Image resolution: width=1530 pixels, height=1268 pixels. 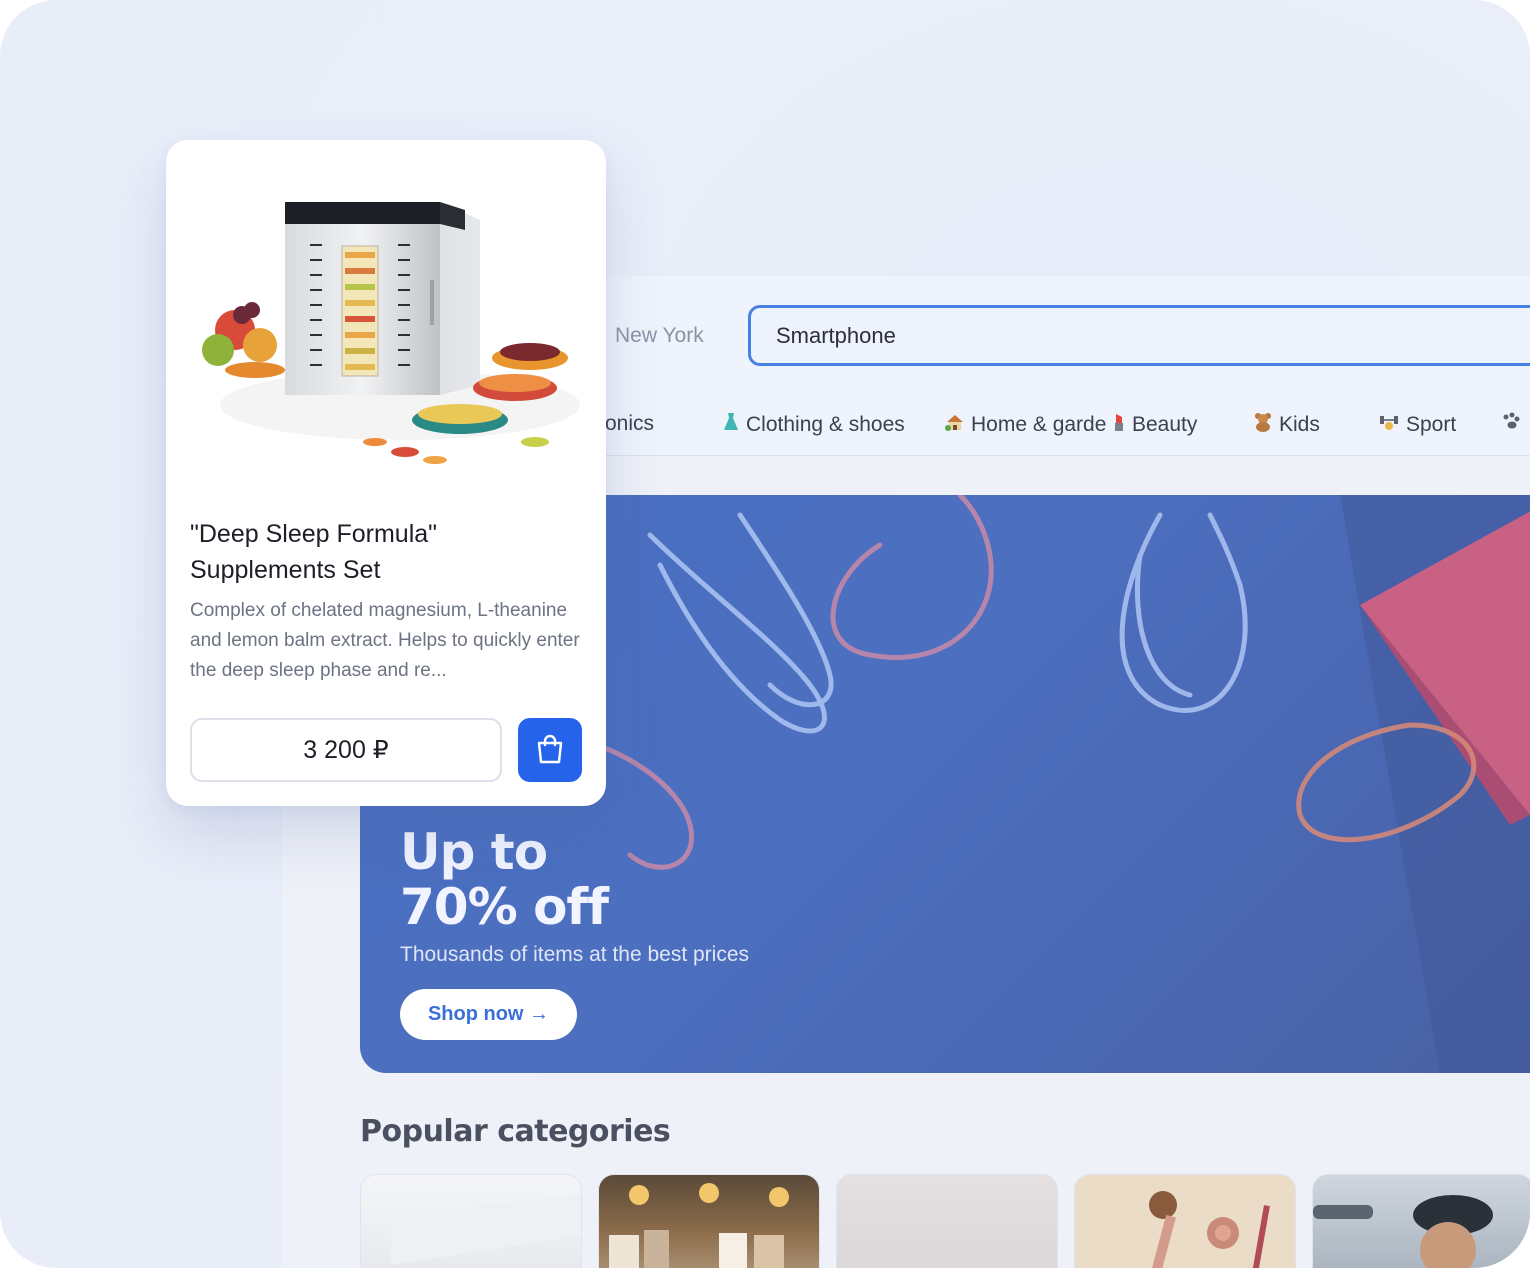 I want to click on product-image, so click(x=391, y=333).